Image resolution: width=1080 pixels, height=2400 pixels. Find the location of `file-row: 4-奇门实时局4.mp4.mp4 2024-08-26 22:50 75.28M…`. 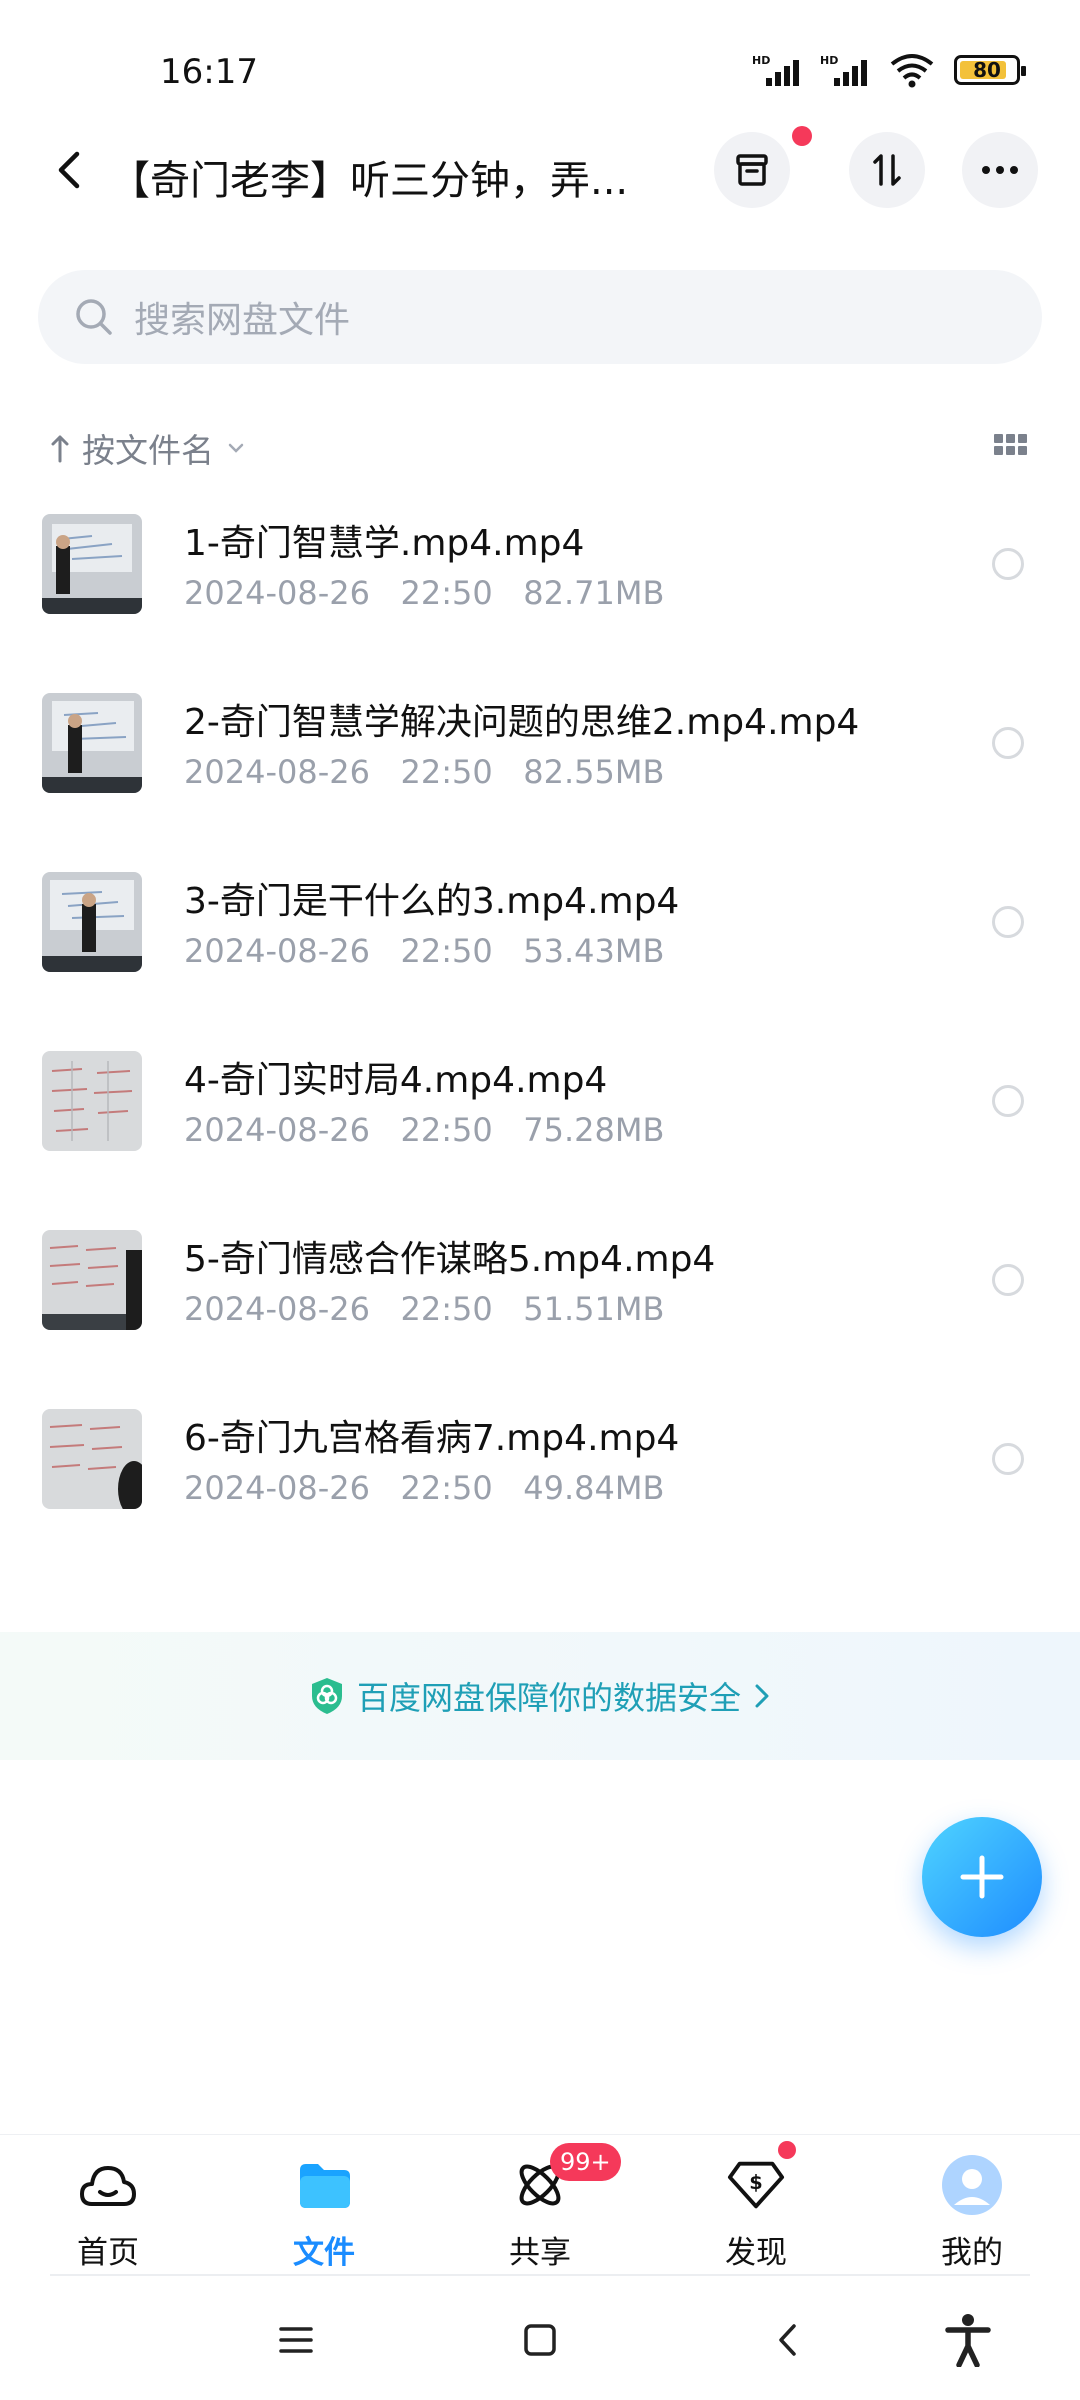

file-row: 4-奇门实时局4.mp4.mp4 2024-08-26 22:50 75.28M… is located at coordinates (540, 1126).